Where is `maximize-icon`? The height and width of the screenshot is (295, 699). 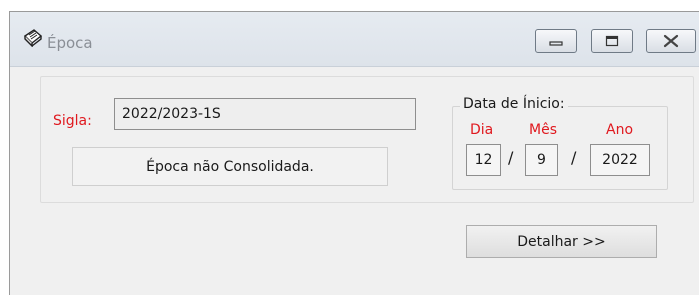 maximize-icon is located at coordinates (612, 41).